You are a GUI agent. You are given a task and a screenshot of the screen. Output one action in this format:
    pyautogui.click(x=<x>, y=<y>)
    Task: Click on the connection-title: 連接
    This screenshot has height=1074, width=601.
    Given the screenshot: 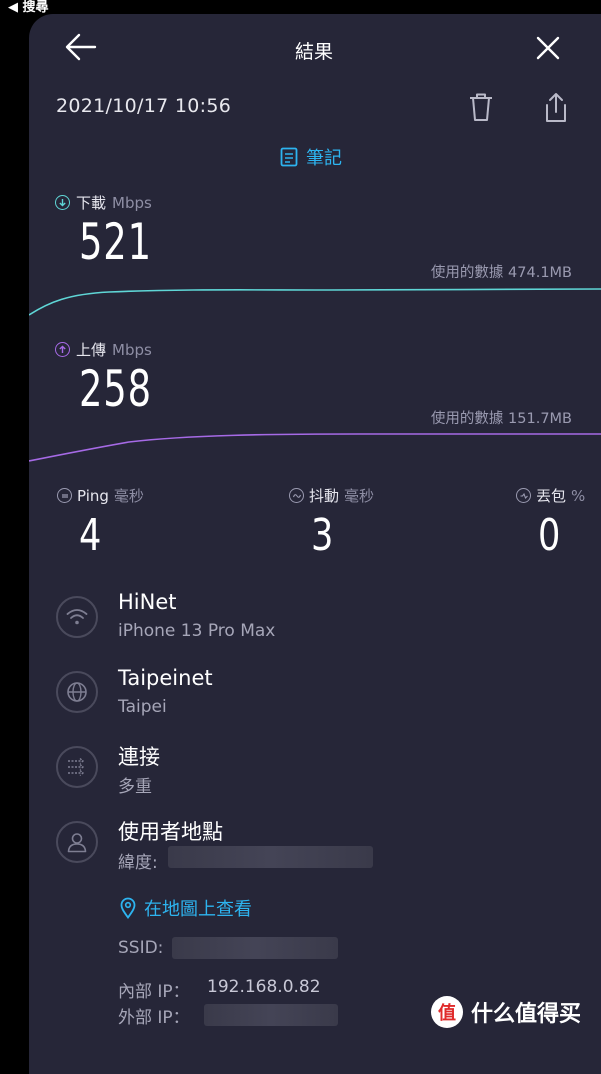 What is the action you would take?
    pyautogui.click(x=139, y=757)
    